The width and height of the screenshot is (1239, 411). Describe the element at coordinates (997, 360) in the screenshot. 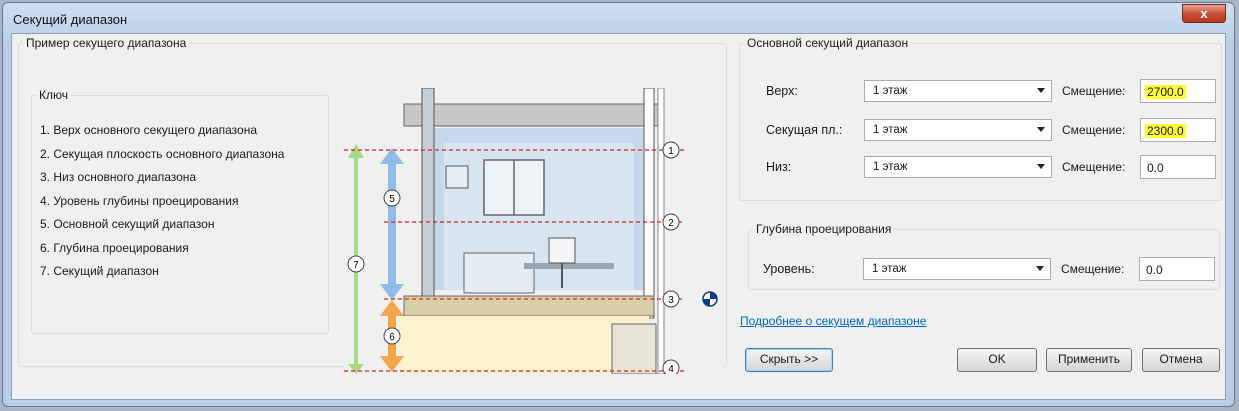

I see `ok-button: OK` at that location.